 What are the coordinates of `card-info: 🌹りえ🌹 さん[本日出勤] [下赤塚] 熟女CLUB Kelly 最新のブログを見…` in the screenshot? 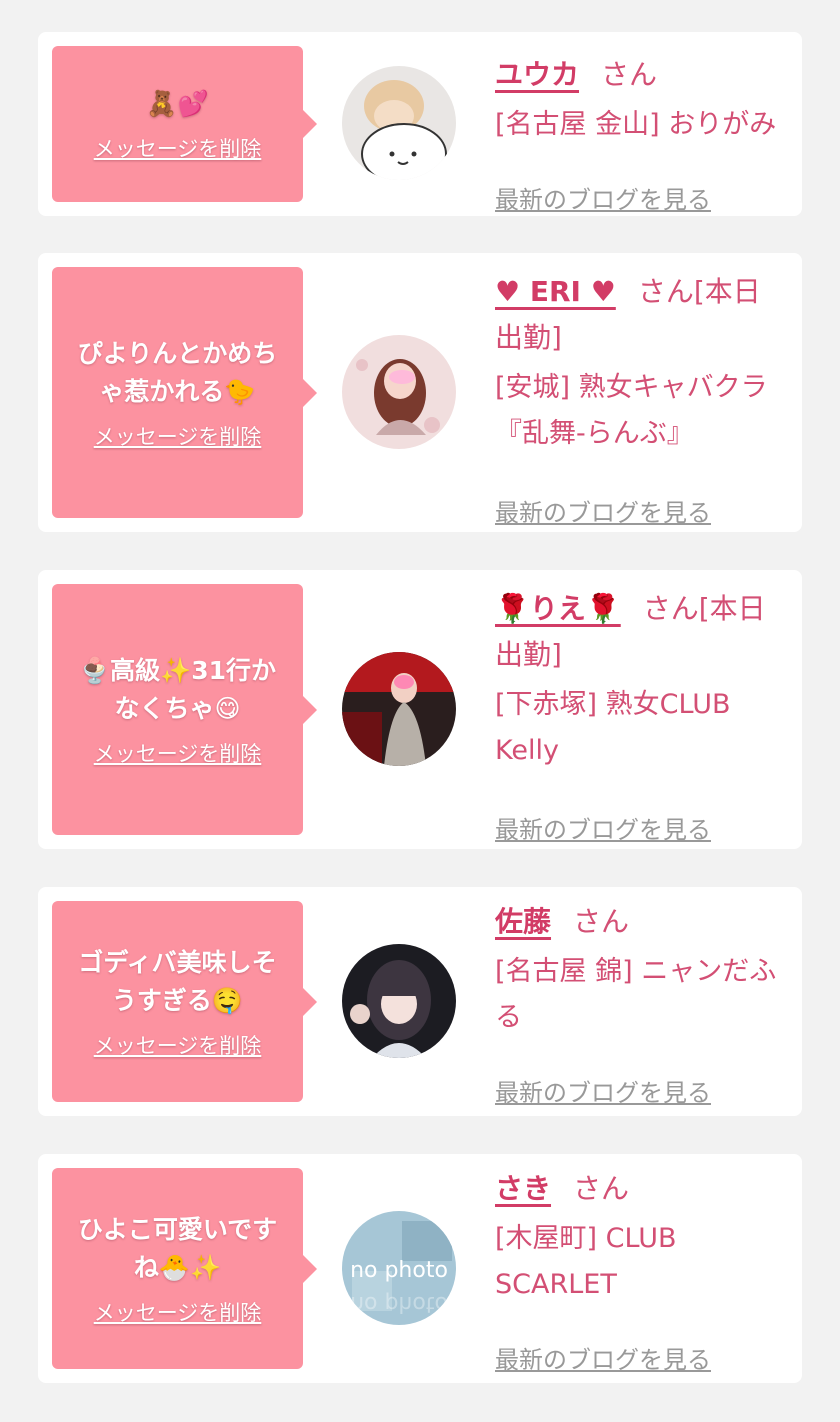 It's located at (641, 715).